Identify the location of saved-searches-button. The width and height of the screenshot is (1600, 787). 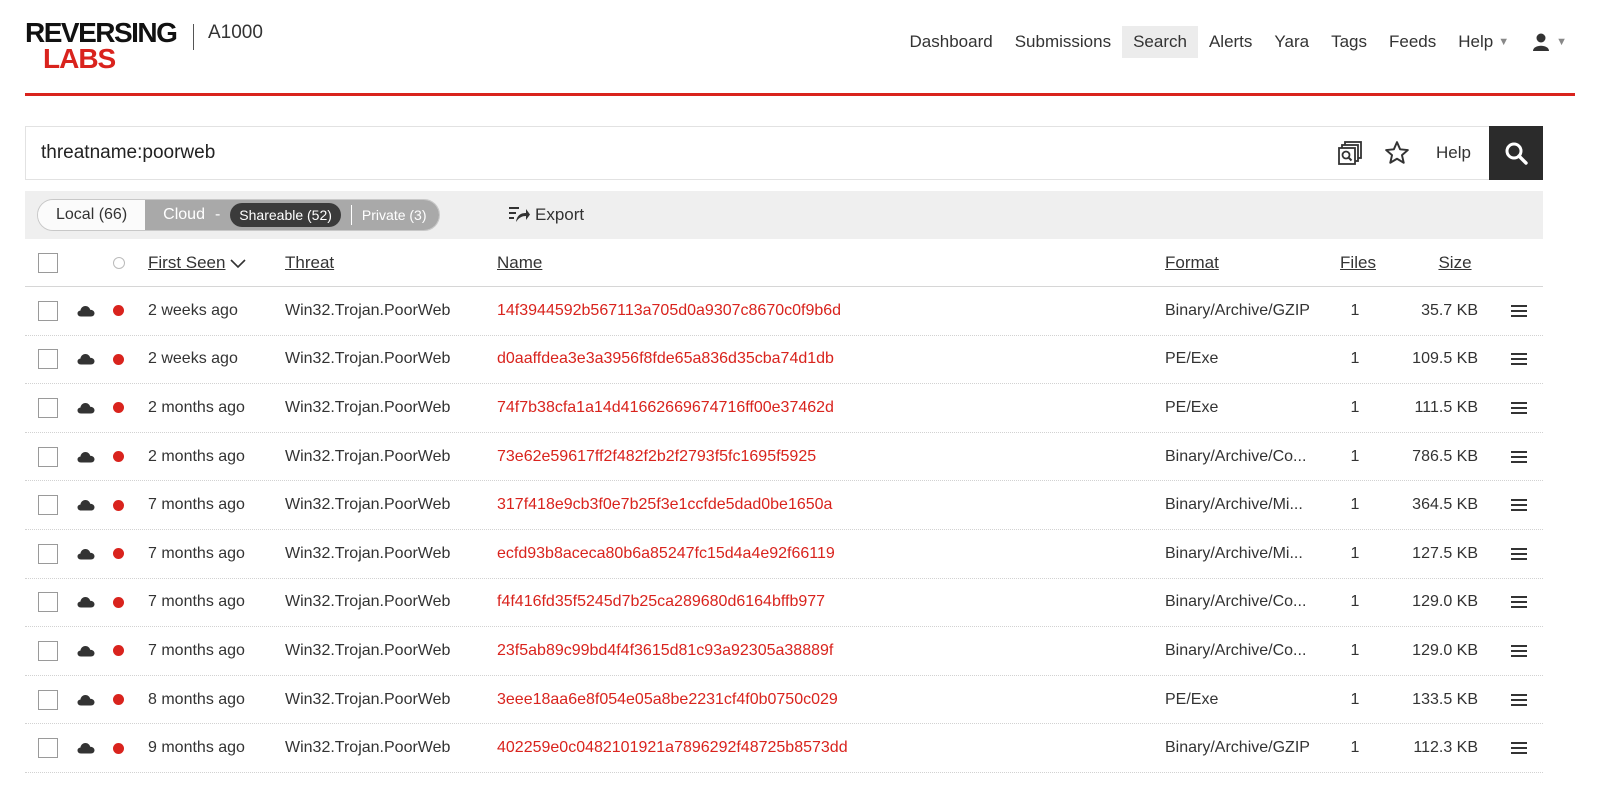
(1351, 153).